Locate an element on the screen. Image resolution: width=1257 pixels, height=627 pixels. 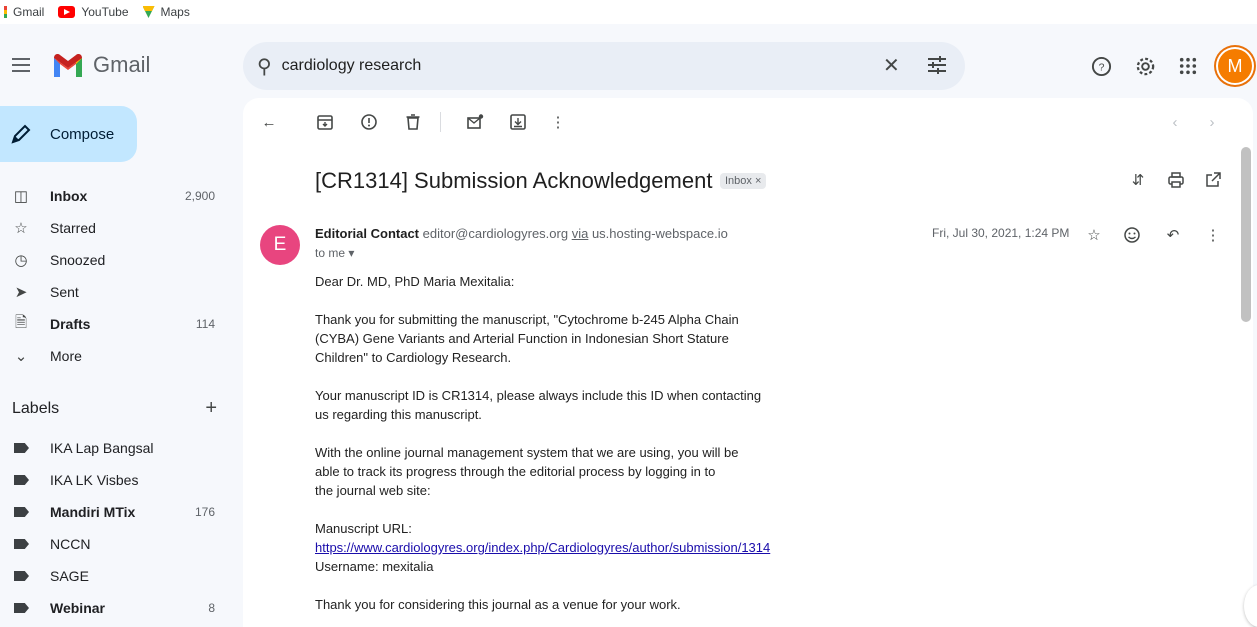
message-more-icon: ⋮ is located at coordinates (1213, 235).